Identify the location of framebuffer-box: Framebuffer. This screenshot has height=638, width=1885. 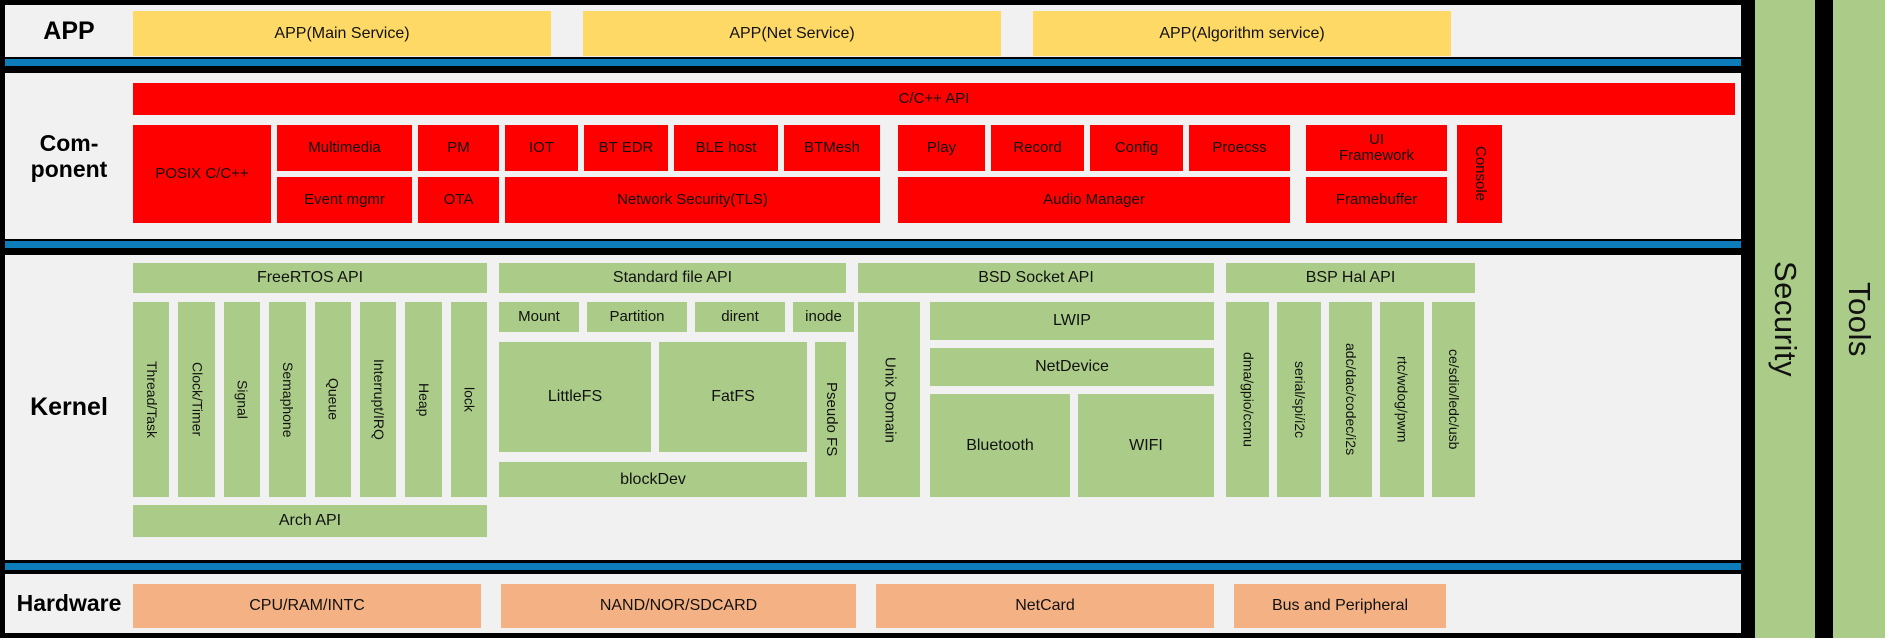
(1376, 200).